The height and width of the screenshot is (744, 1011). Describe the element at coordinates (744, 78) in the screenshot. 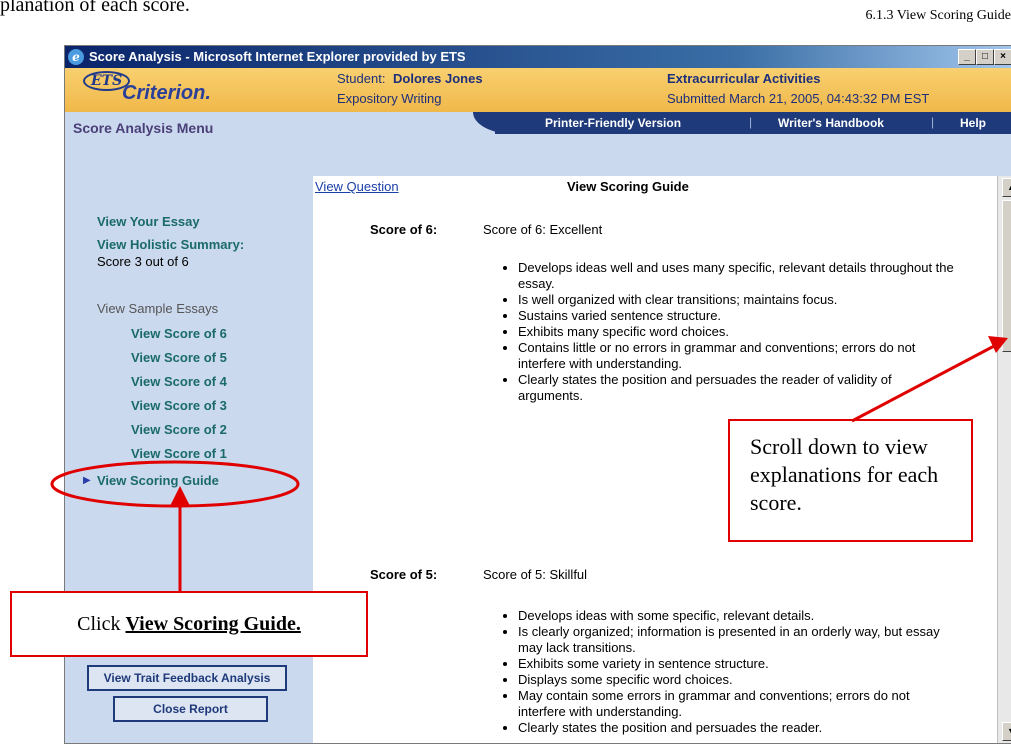

I see `essay-topic: Extracurricular Activities` at that location.